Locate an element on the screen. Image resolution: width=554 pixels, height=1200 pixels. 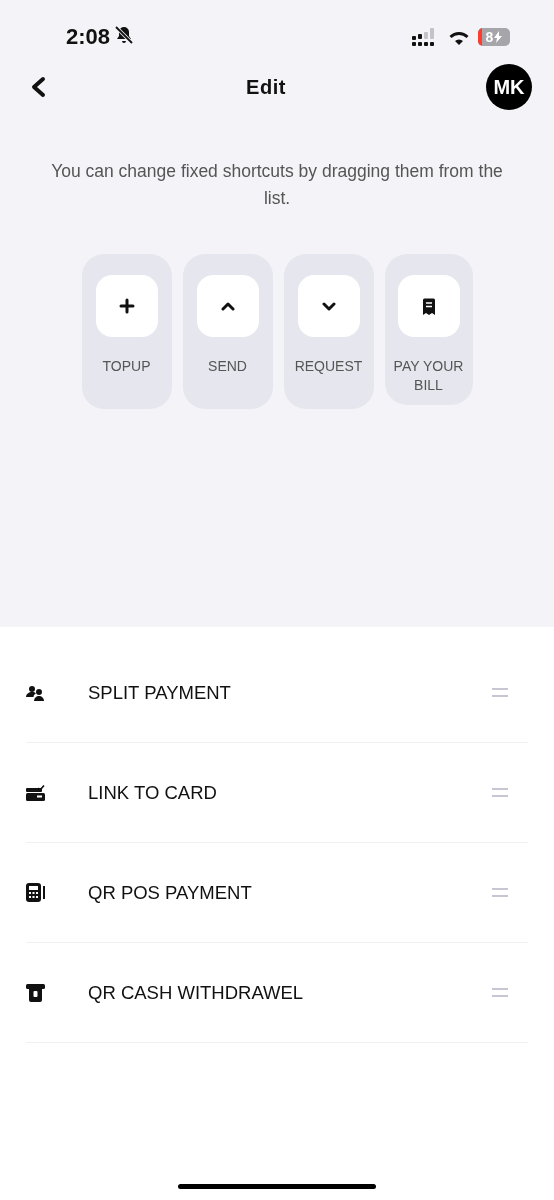
plus-icon is located at coordinates (126, 306).